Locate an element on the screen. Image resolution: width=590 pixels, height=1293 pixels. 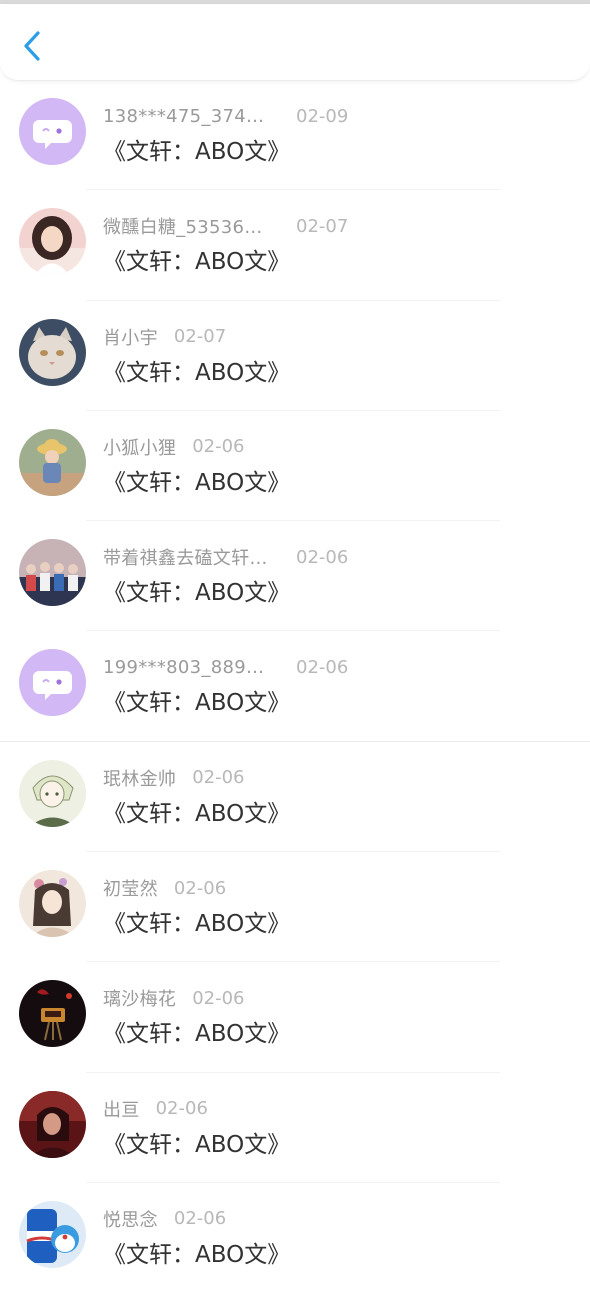
user-name: 小狐小狸 is located at coordinates (140, 448).